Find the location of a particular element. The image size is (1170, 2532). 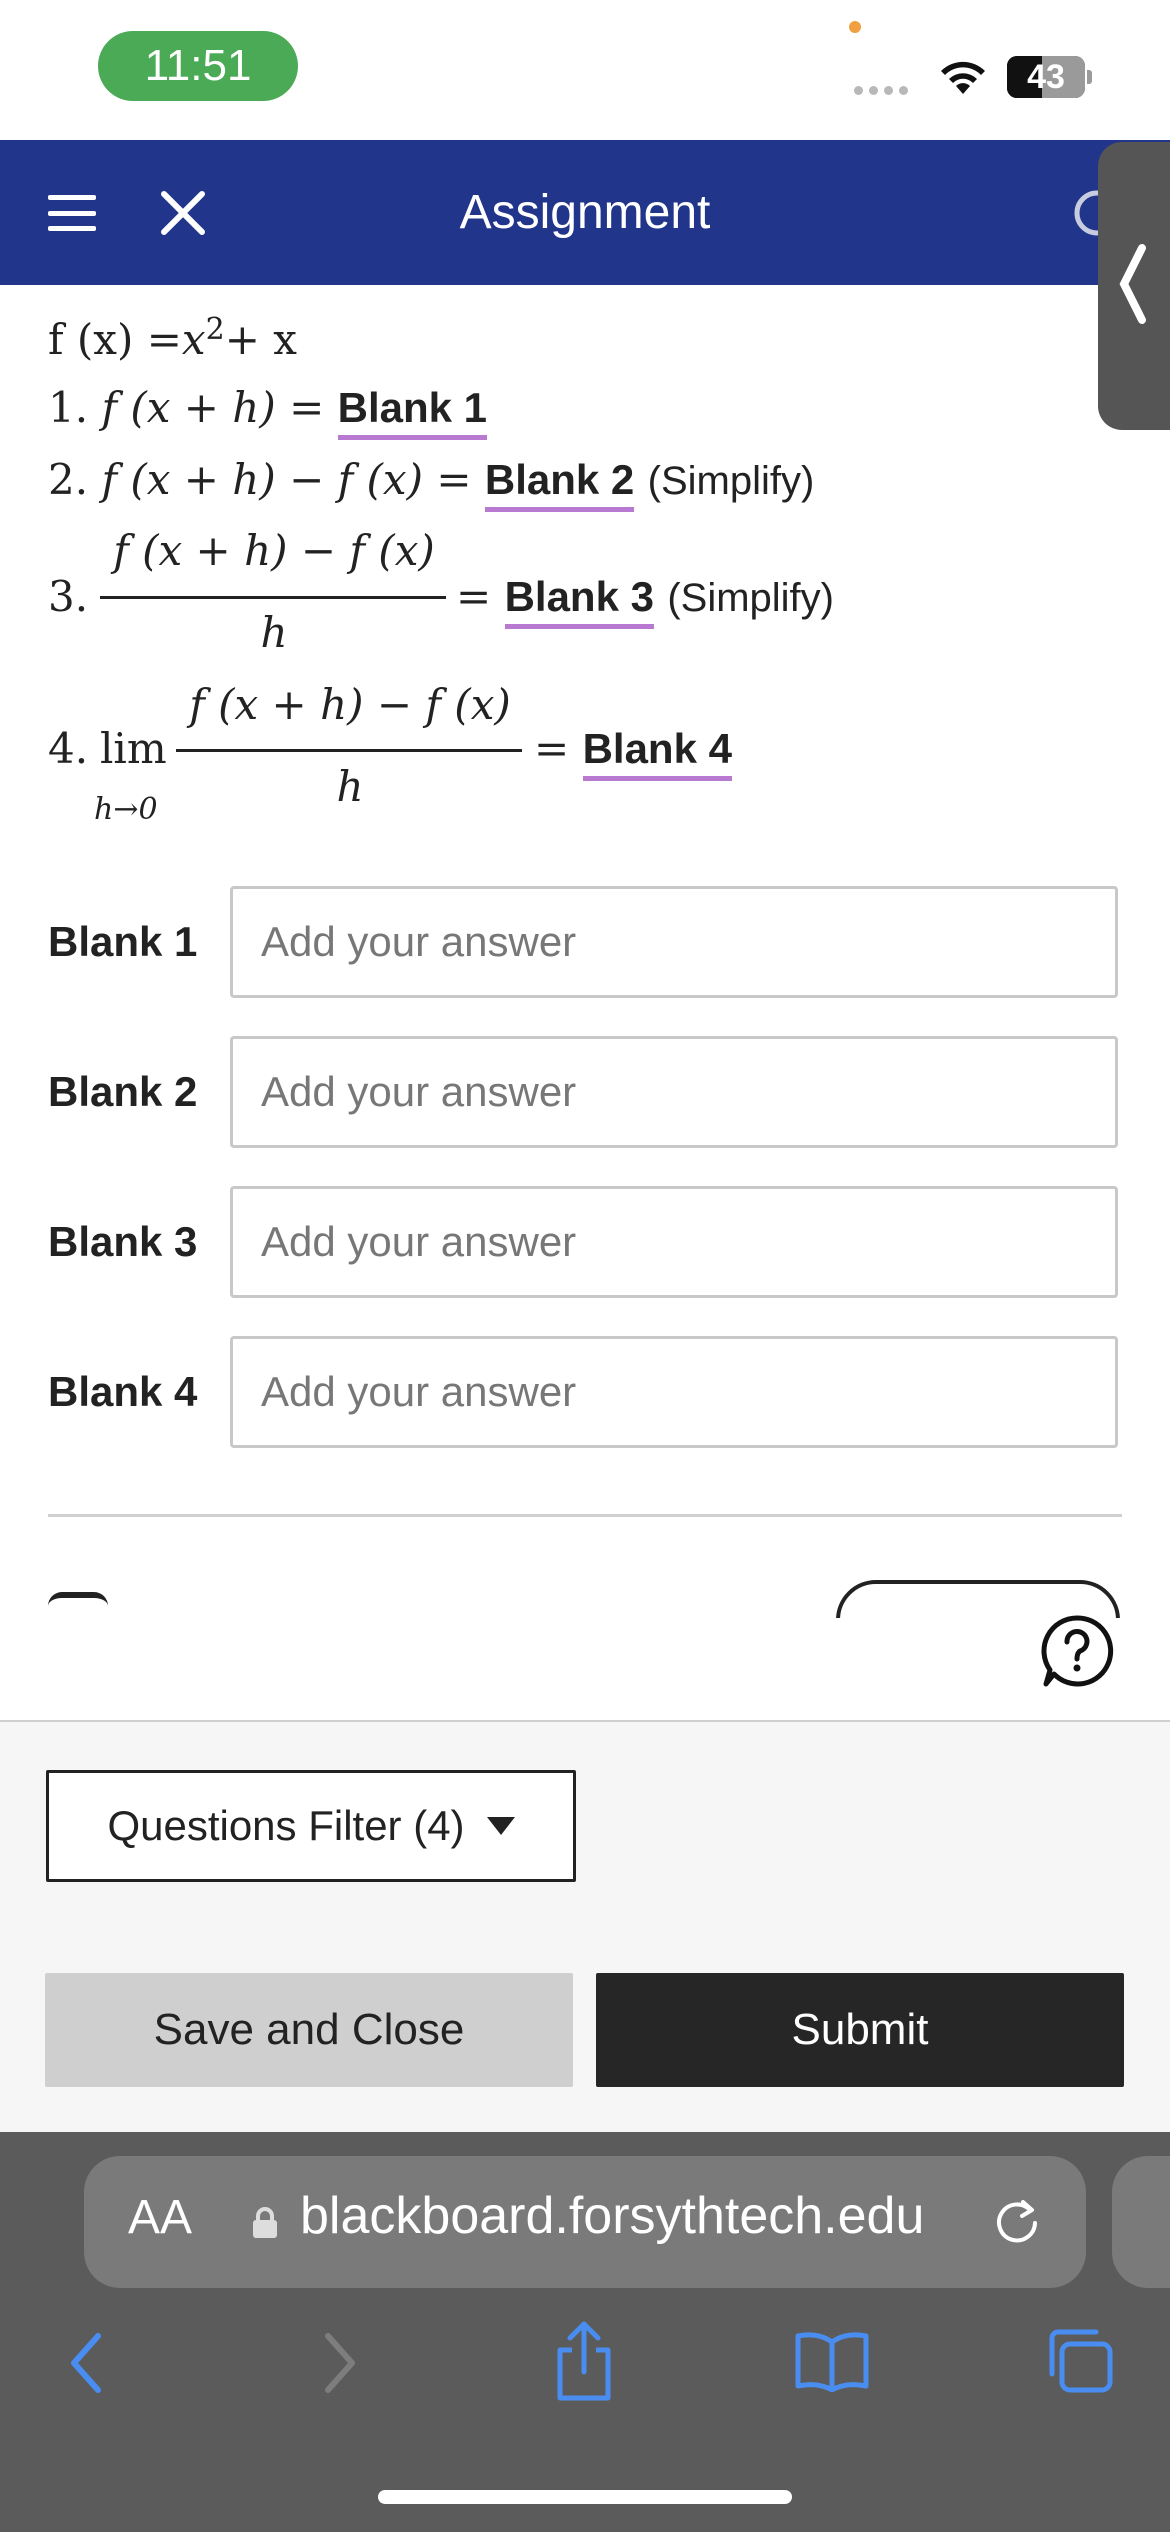

question-divider is located at coordinates (585, 1515).